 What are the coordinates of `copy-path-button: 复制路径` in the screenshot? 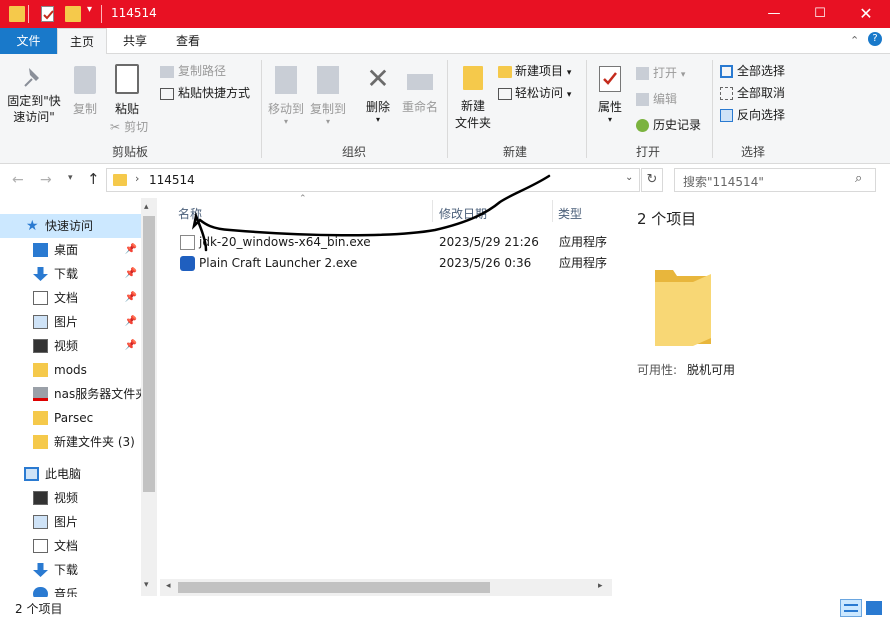 It's located at (193, 70).